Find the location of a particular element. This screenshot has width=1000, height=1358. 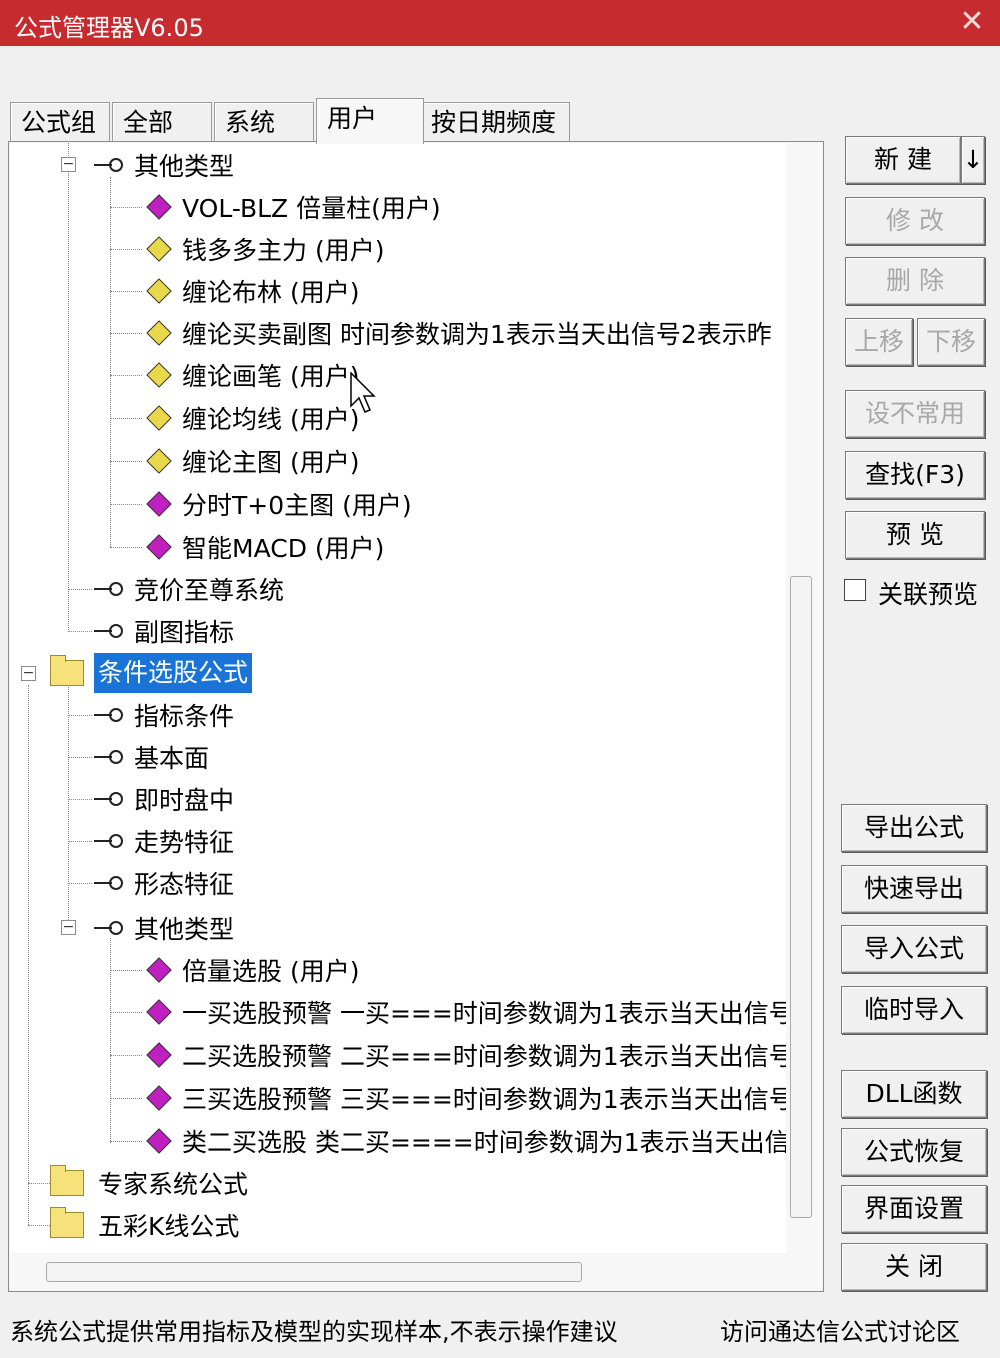

tab-user: 用户 is located at coordinates (370, 121).